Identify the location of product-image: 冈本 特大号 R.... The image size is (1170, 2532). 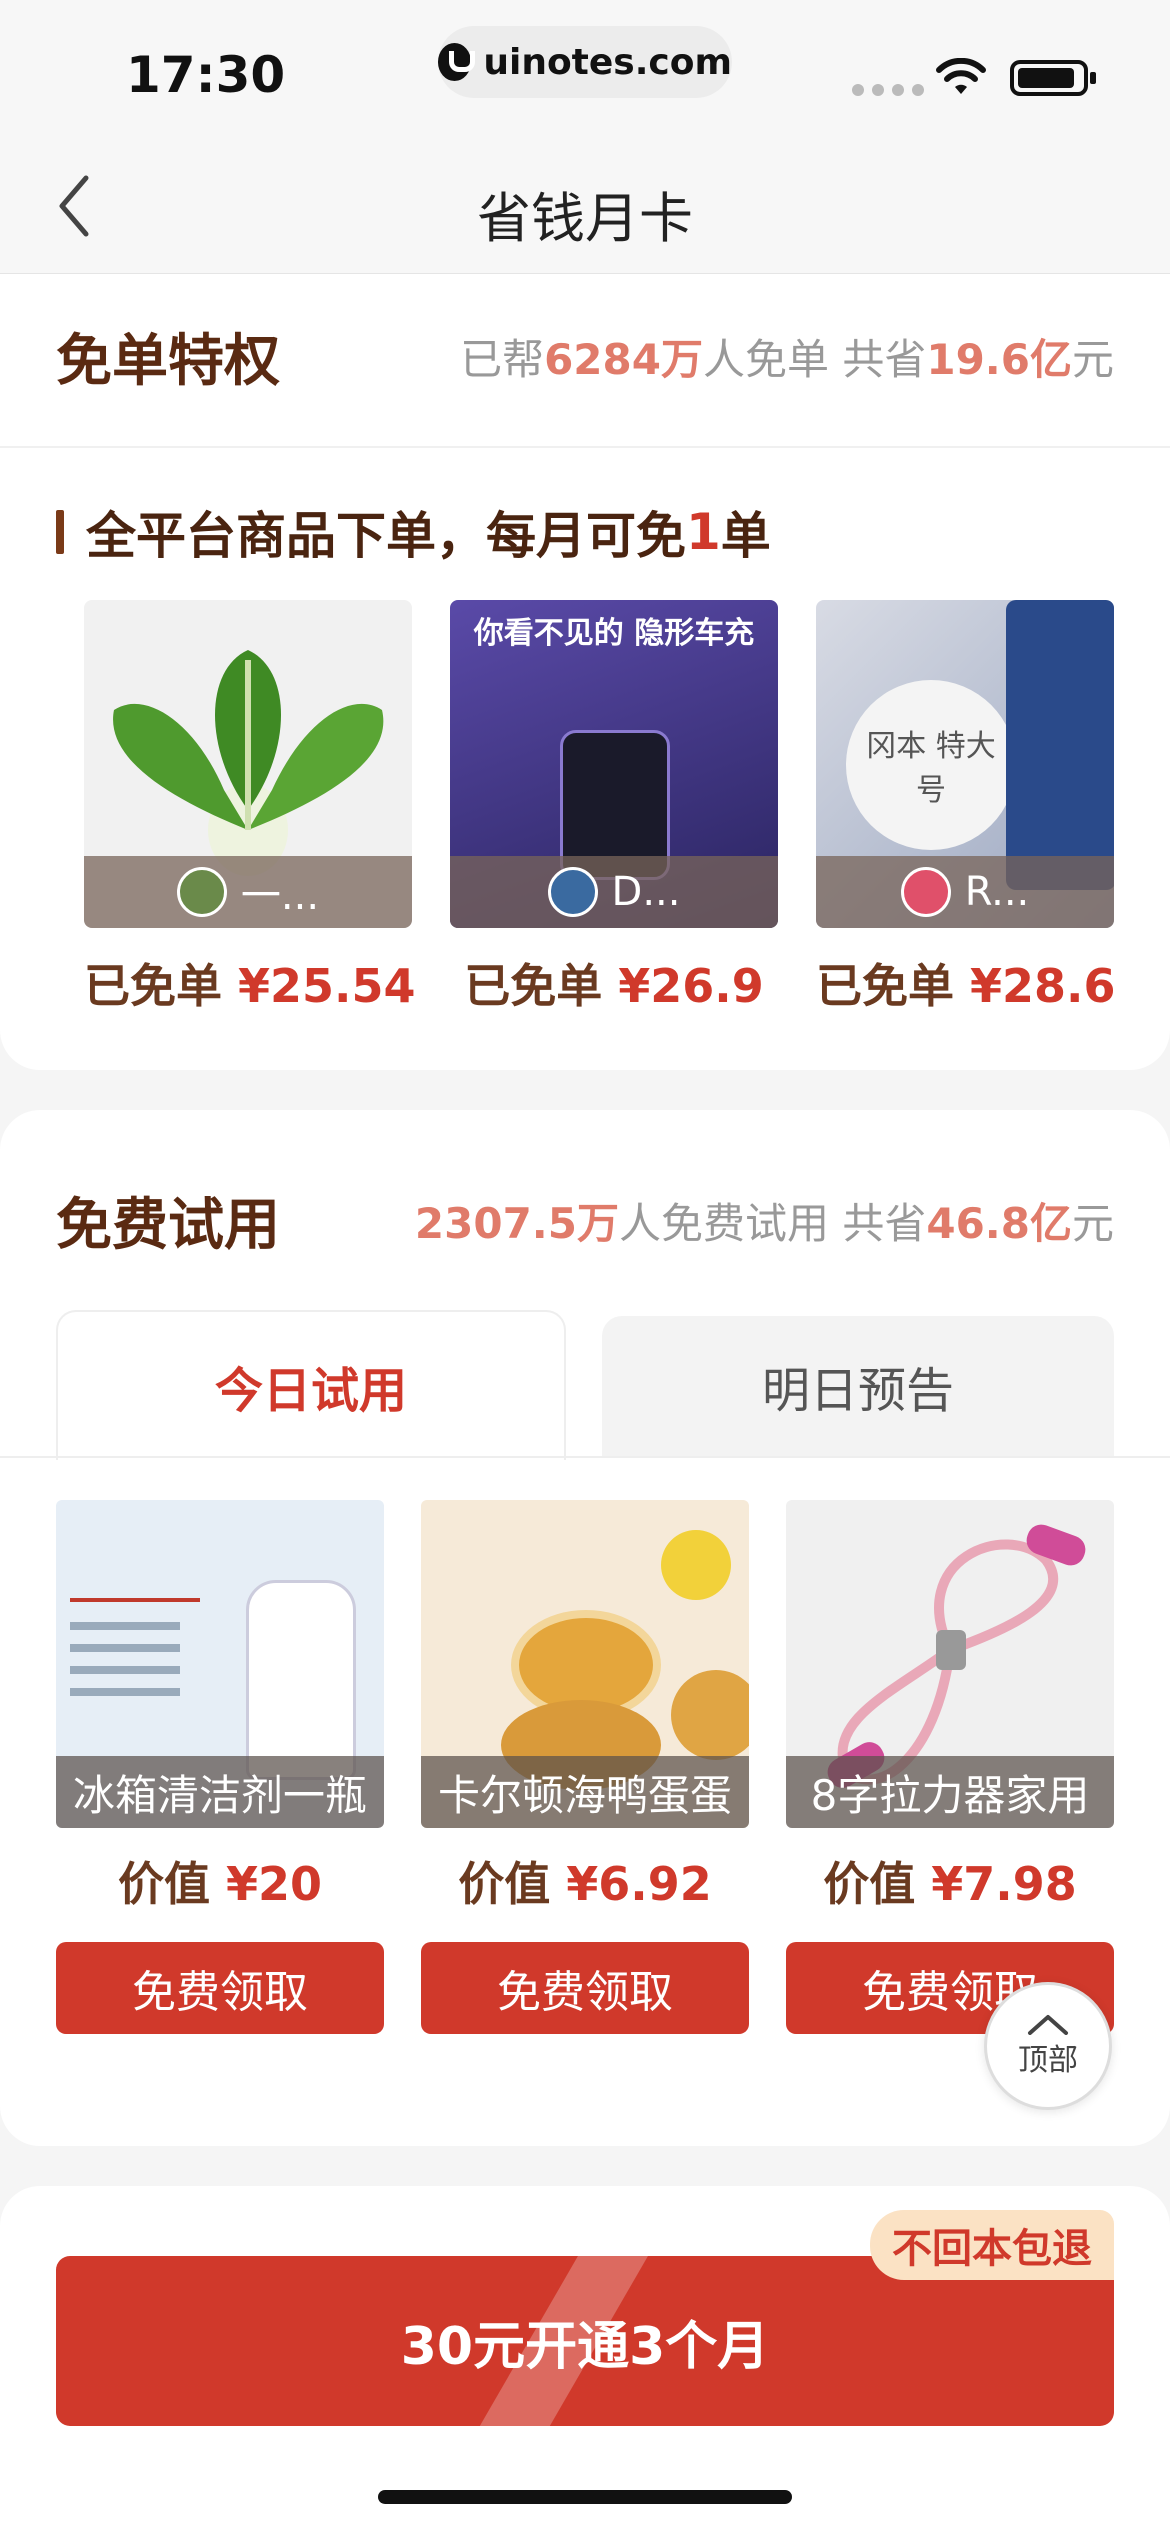
(965, 764).